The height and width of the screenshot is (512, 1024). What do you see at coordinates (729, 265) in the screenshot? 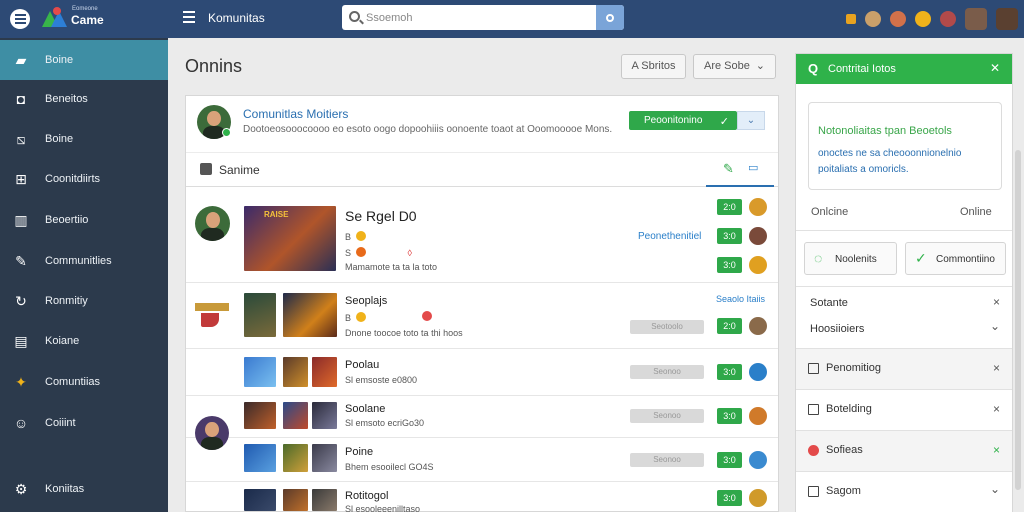
I see `score-badge: 3:0` at bounding box center [729, 265].